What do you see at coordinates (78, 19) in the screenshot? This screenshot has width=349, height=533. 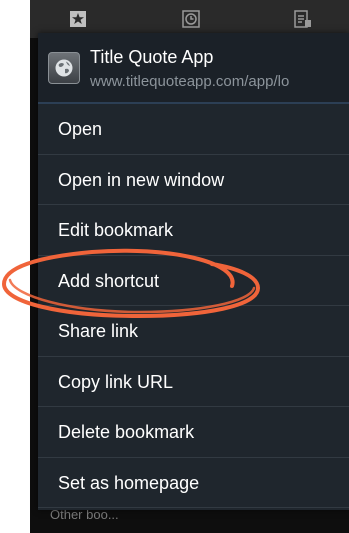 I see `star-icon` at bounding box center [78, 19].